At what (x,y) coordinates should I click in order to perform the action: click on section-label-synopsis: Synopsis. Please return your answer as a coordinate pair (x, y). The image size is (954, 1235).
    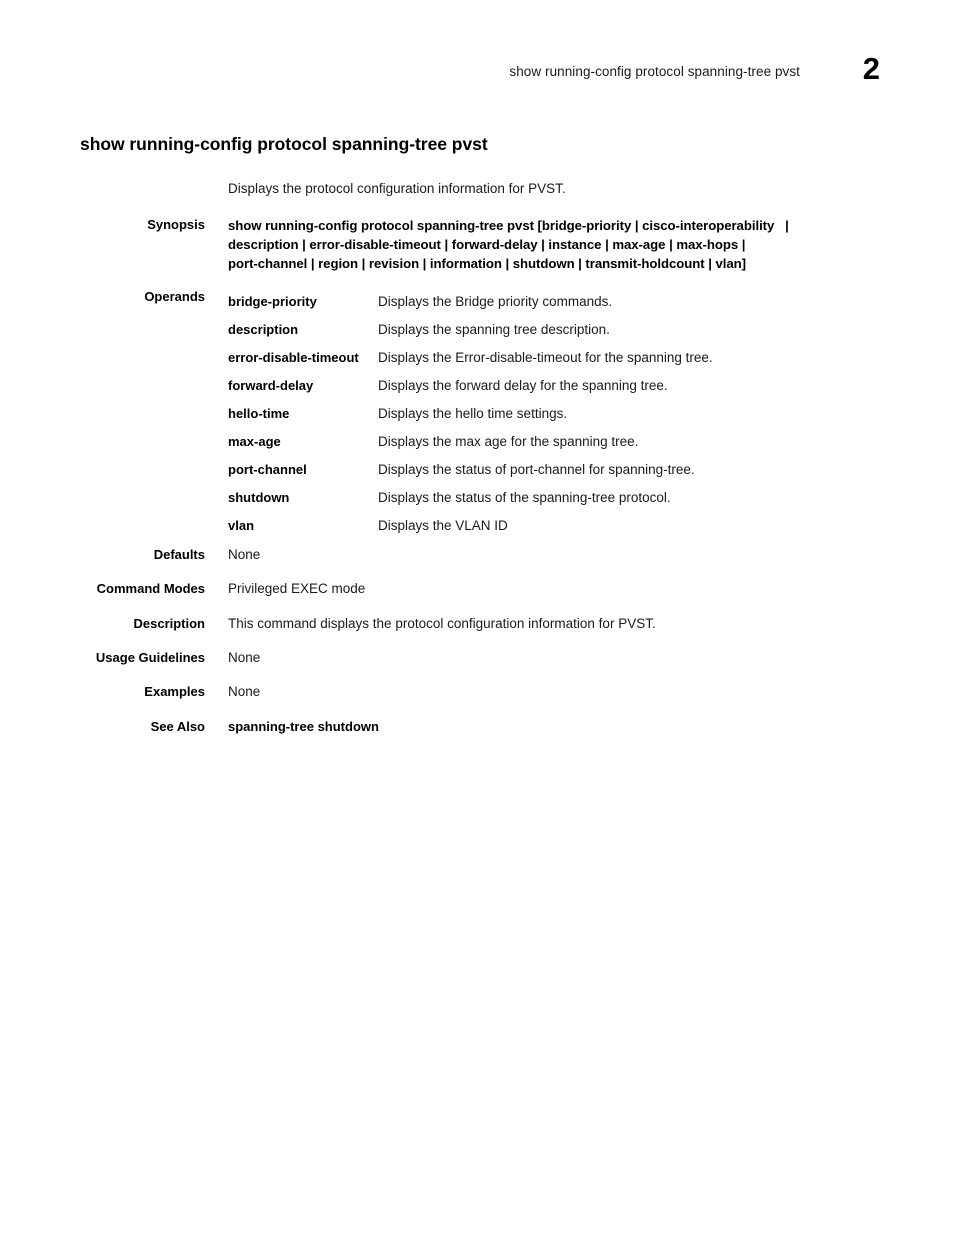
    Looking at the image, I should click on (176, 224).